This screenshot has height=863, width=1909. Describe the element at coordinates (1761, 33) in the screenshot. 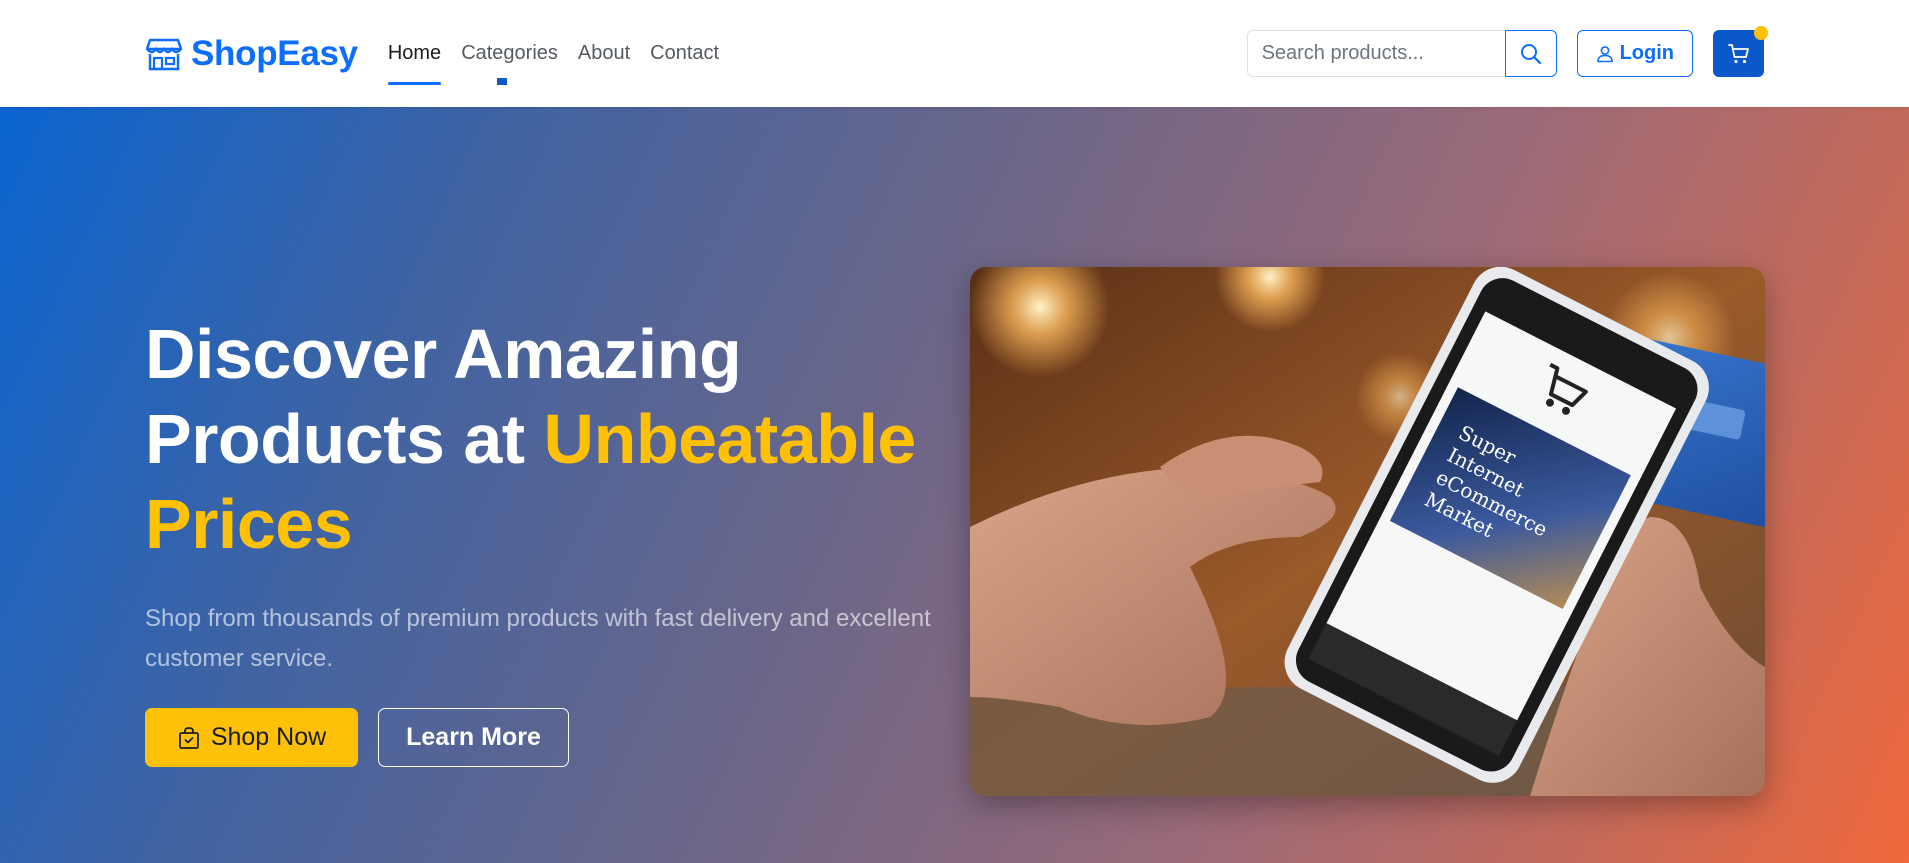

I see `cart-badge` at that location.